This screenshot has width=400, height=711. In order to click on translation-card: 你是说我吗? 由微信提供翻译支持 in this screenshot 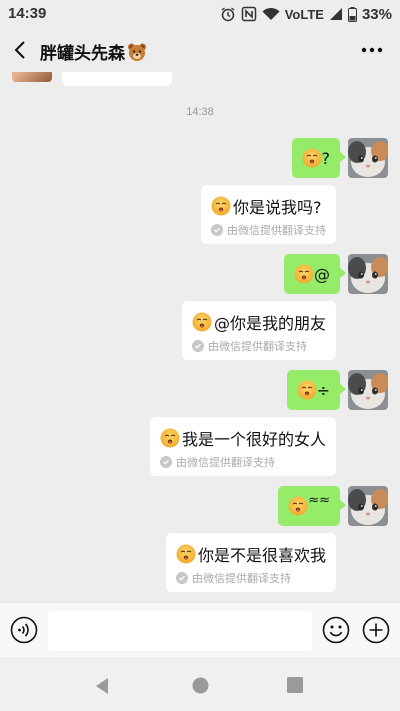, I will do `click(268, 214)`.